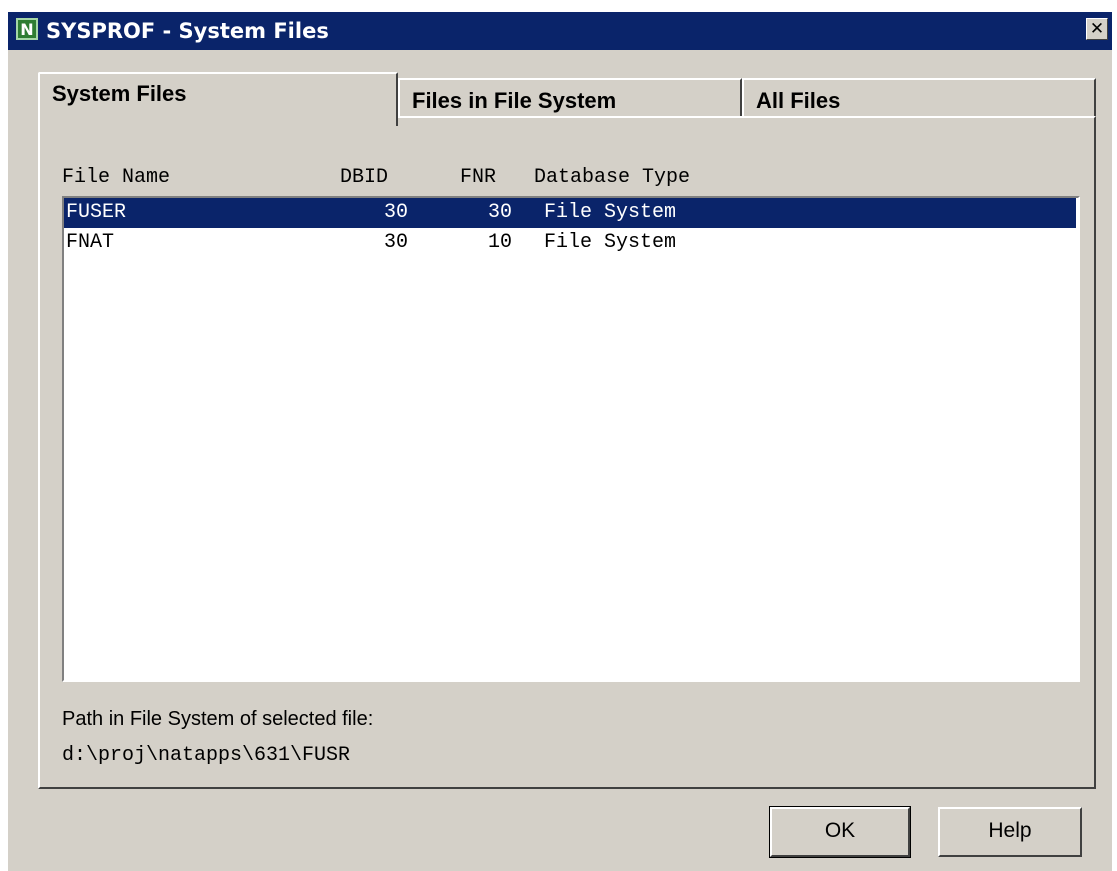 Image resolution: width=1117 pixels, height=871 pixels. Describe the element at coordinates (218, 99) in the screenshot. I see `tab-system-files: System Files` at that location.